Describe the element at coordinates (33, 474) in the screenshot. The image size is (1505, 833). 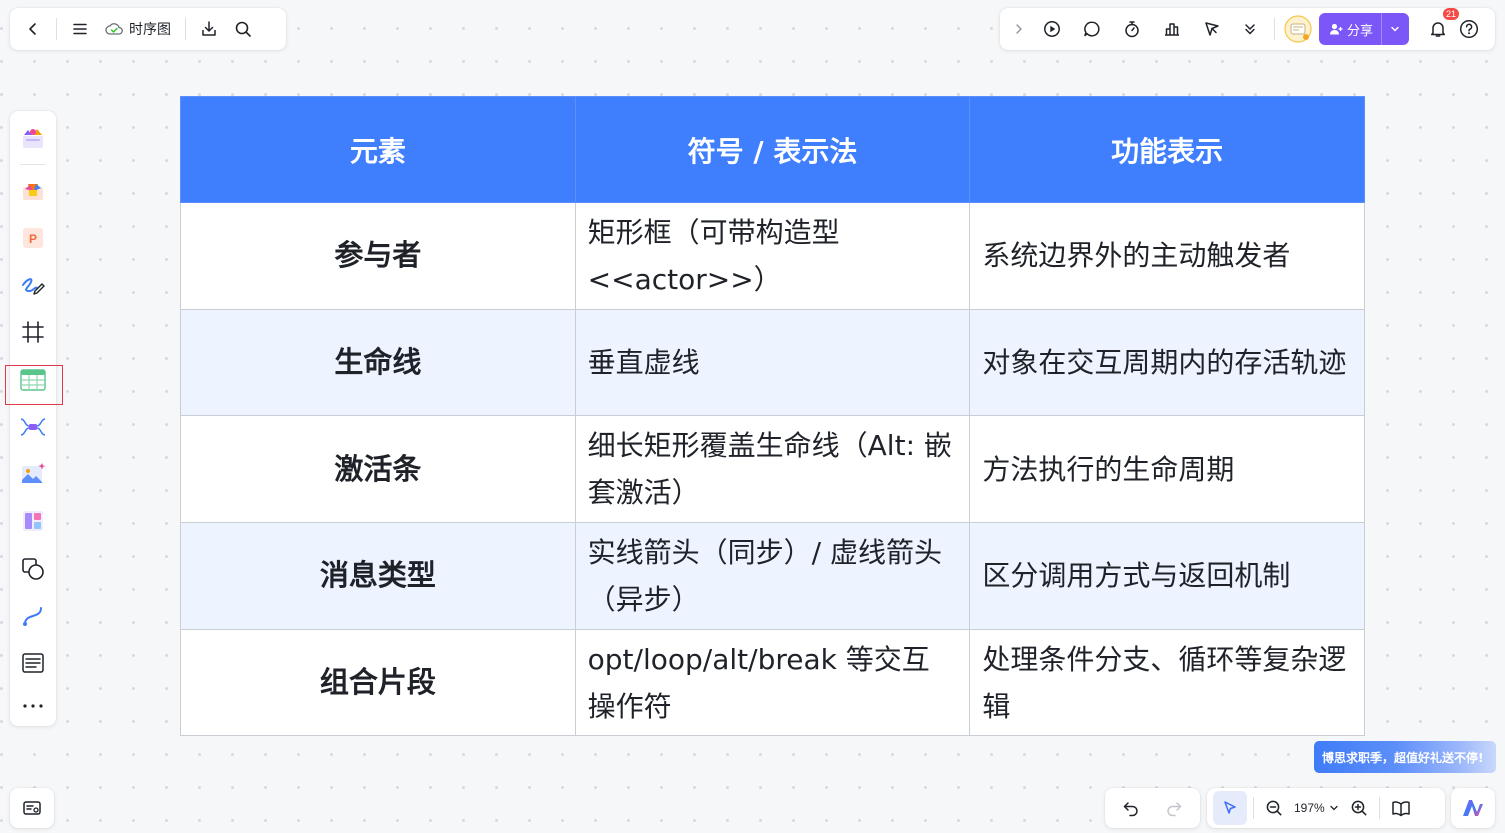
I see `ai-image-tool` at that location.